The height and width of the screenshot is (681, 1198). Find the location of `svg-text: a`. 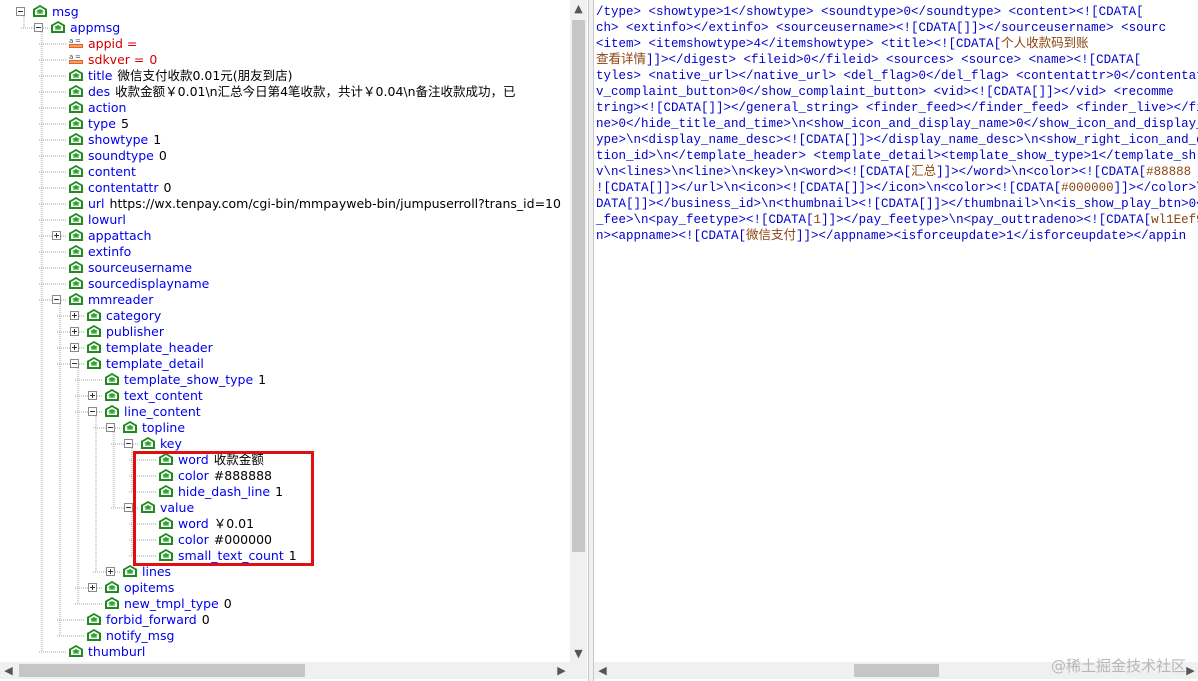

svg-text: a is located at coordinates (71, 57).